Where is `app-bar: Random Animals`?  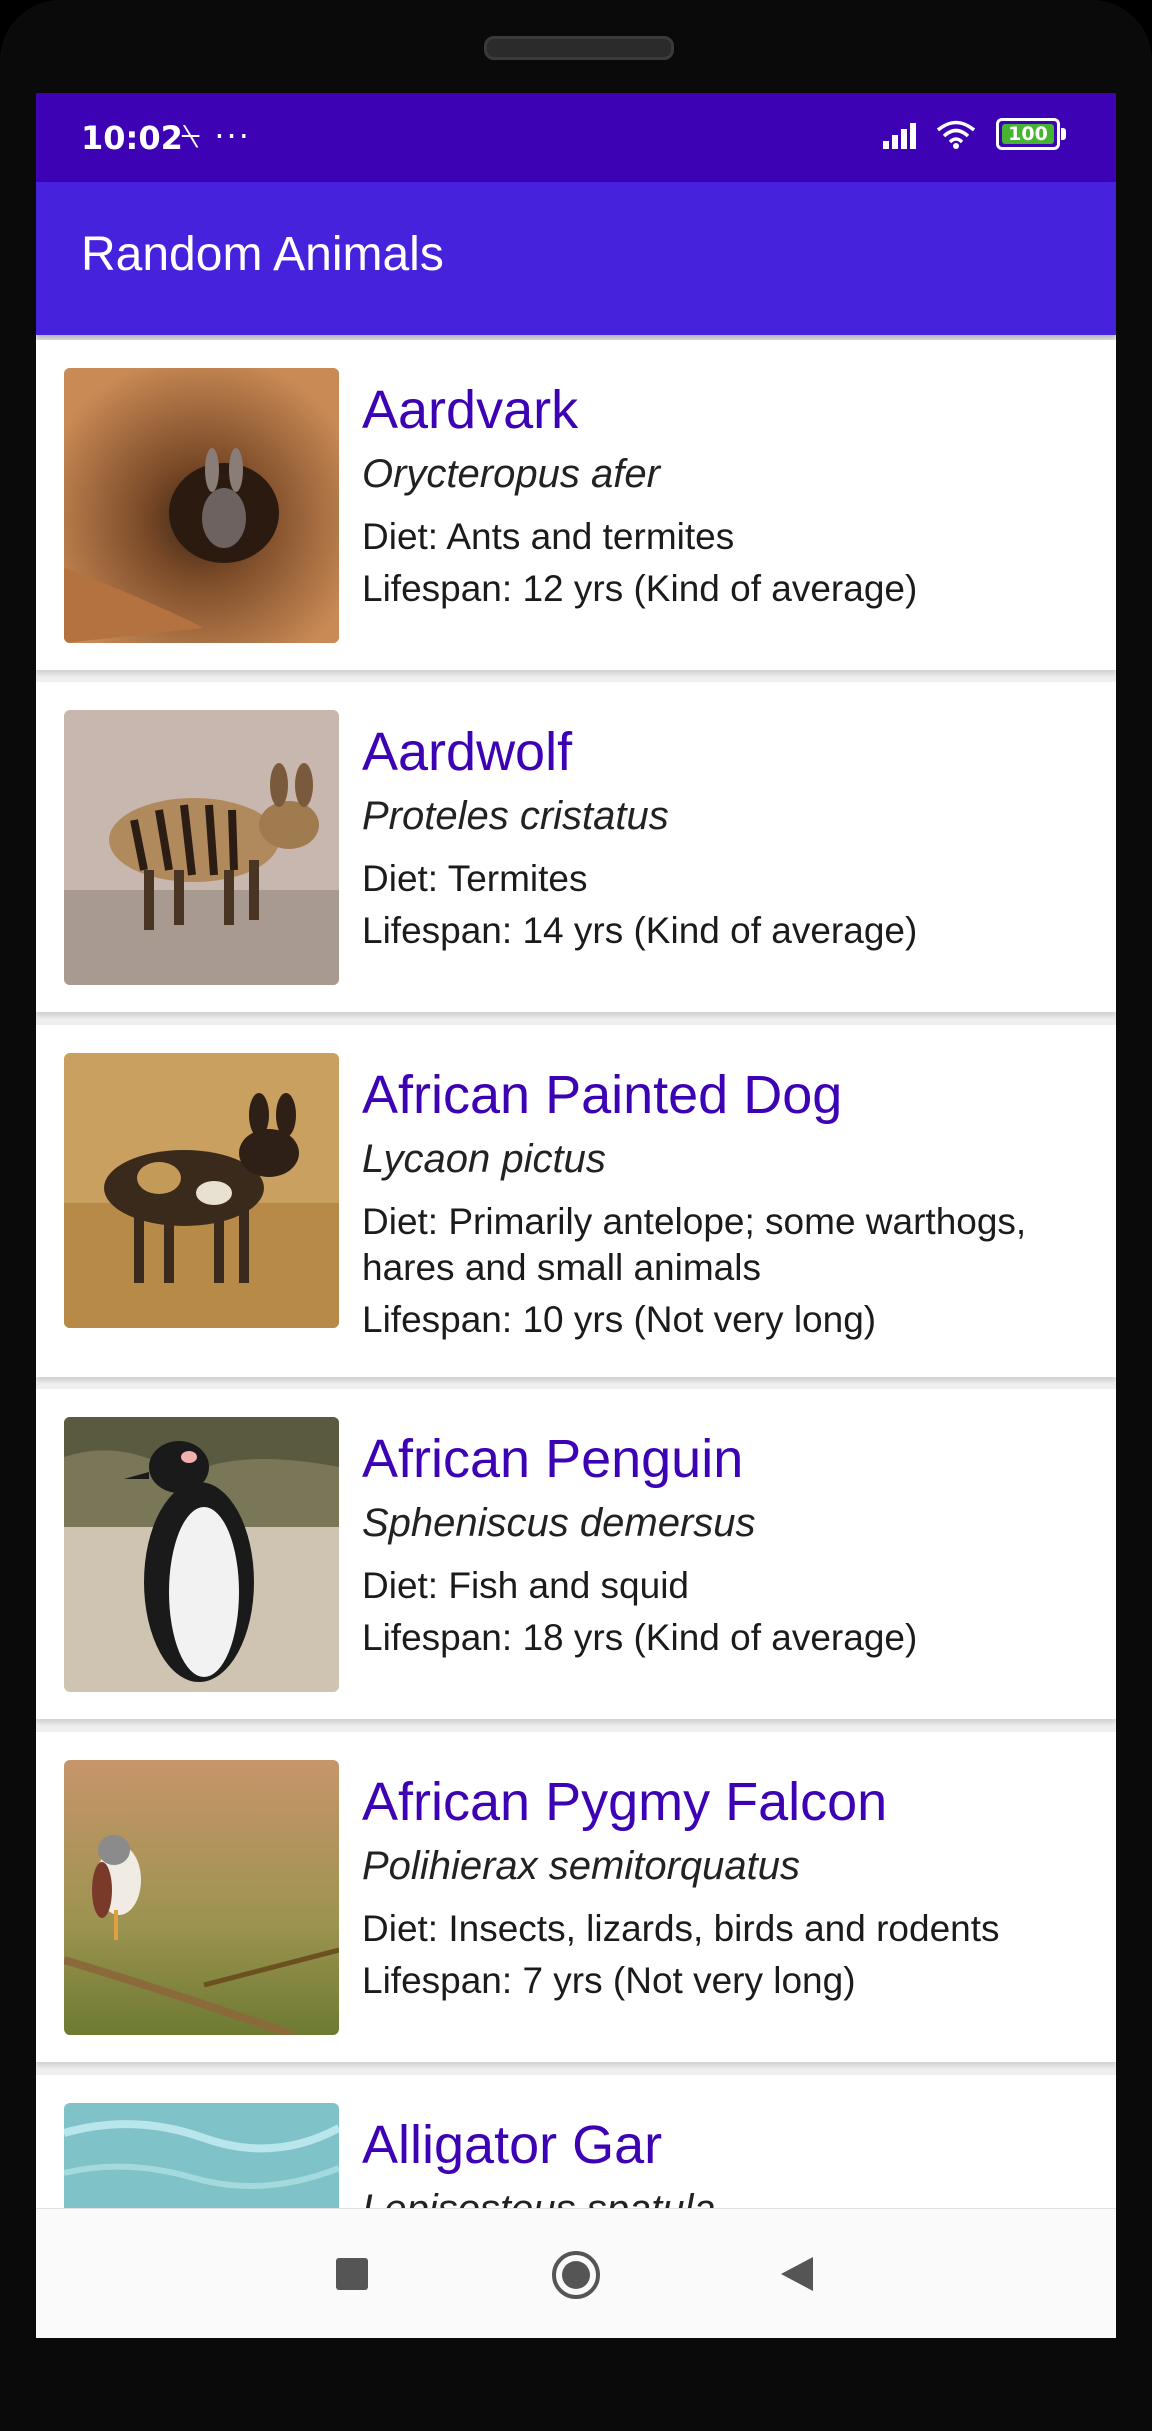 app-bar: Random Animals is located at coordinates (576, 258).